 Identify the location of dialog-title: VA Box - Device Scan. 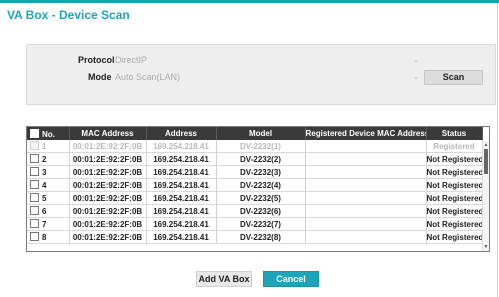
(68, 15).